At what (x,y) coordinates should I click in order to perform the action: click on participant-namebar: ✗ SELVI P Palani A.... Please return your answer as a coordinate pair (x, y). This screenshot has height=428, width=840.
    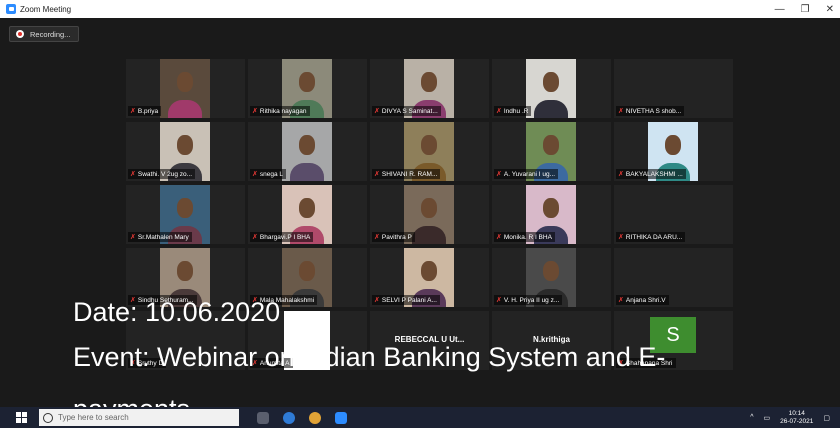
    Looking at the image, I should click on (406, 300).